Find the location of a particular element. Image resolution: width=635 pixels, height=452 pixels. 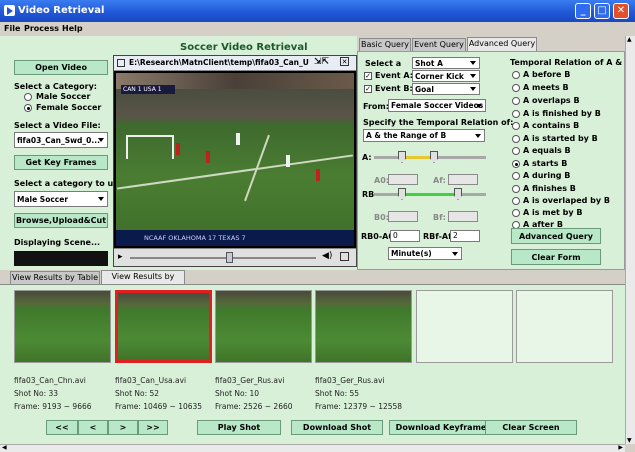

event-a-checkbox: ✓ is located at coordinates (368, 76).